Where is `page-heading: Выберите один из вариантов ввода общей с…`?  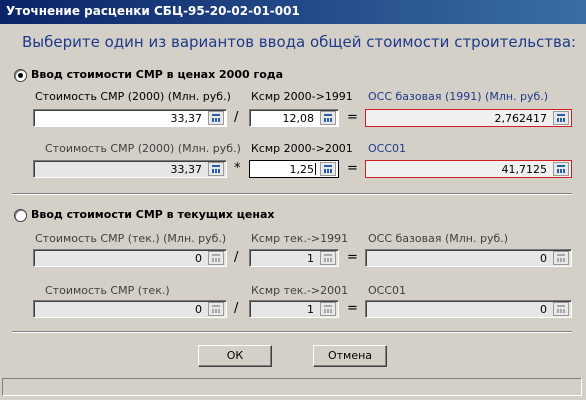 page-heading: Выберите один из вариантов ввода общей с… is located at coordinates (299, 42).